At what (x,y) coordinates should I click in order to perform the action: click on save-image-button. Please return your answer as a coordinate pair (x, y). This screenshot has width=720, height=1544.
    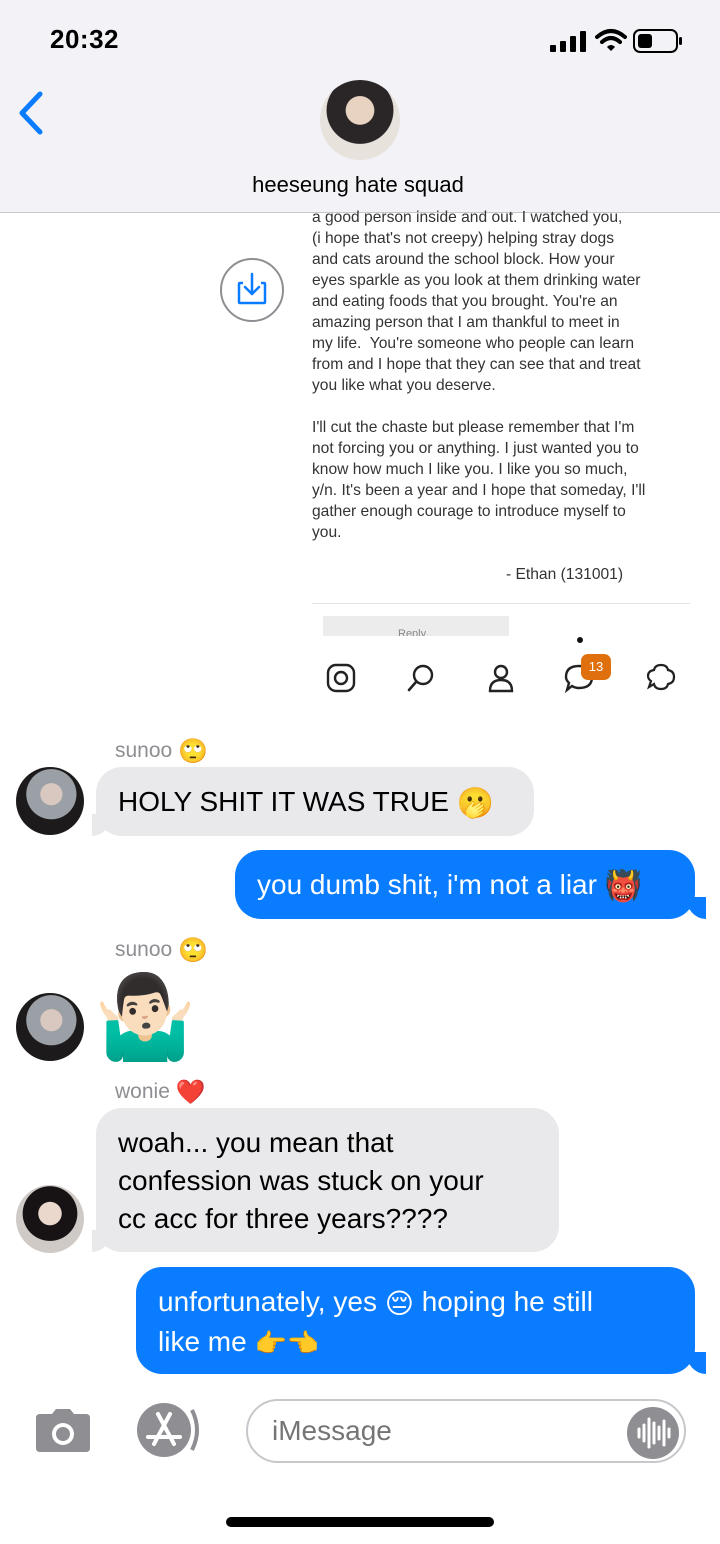
    Looking at the image, I should click on (252, 290).